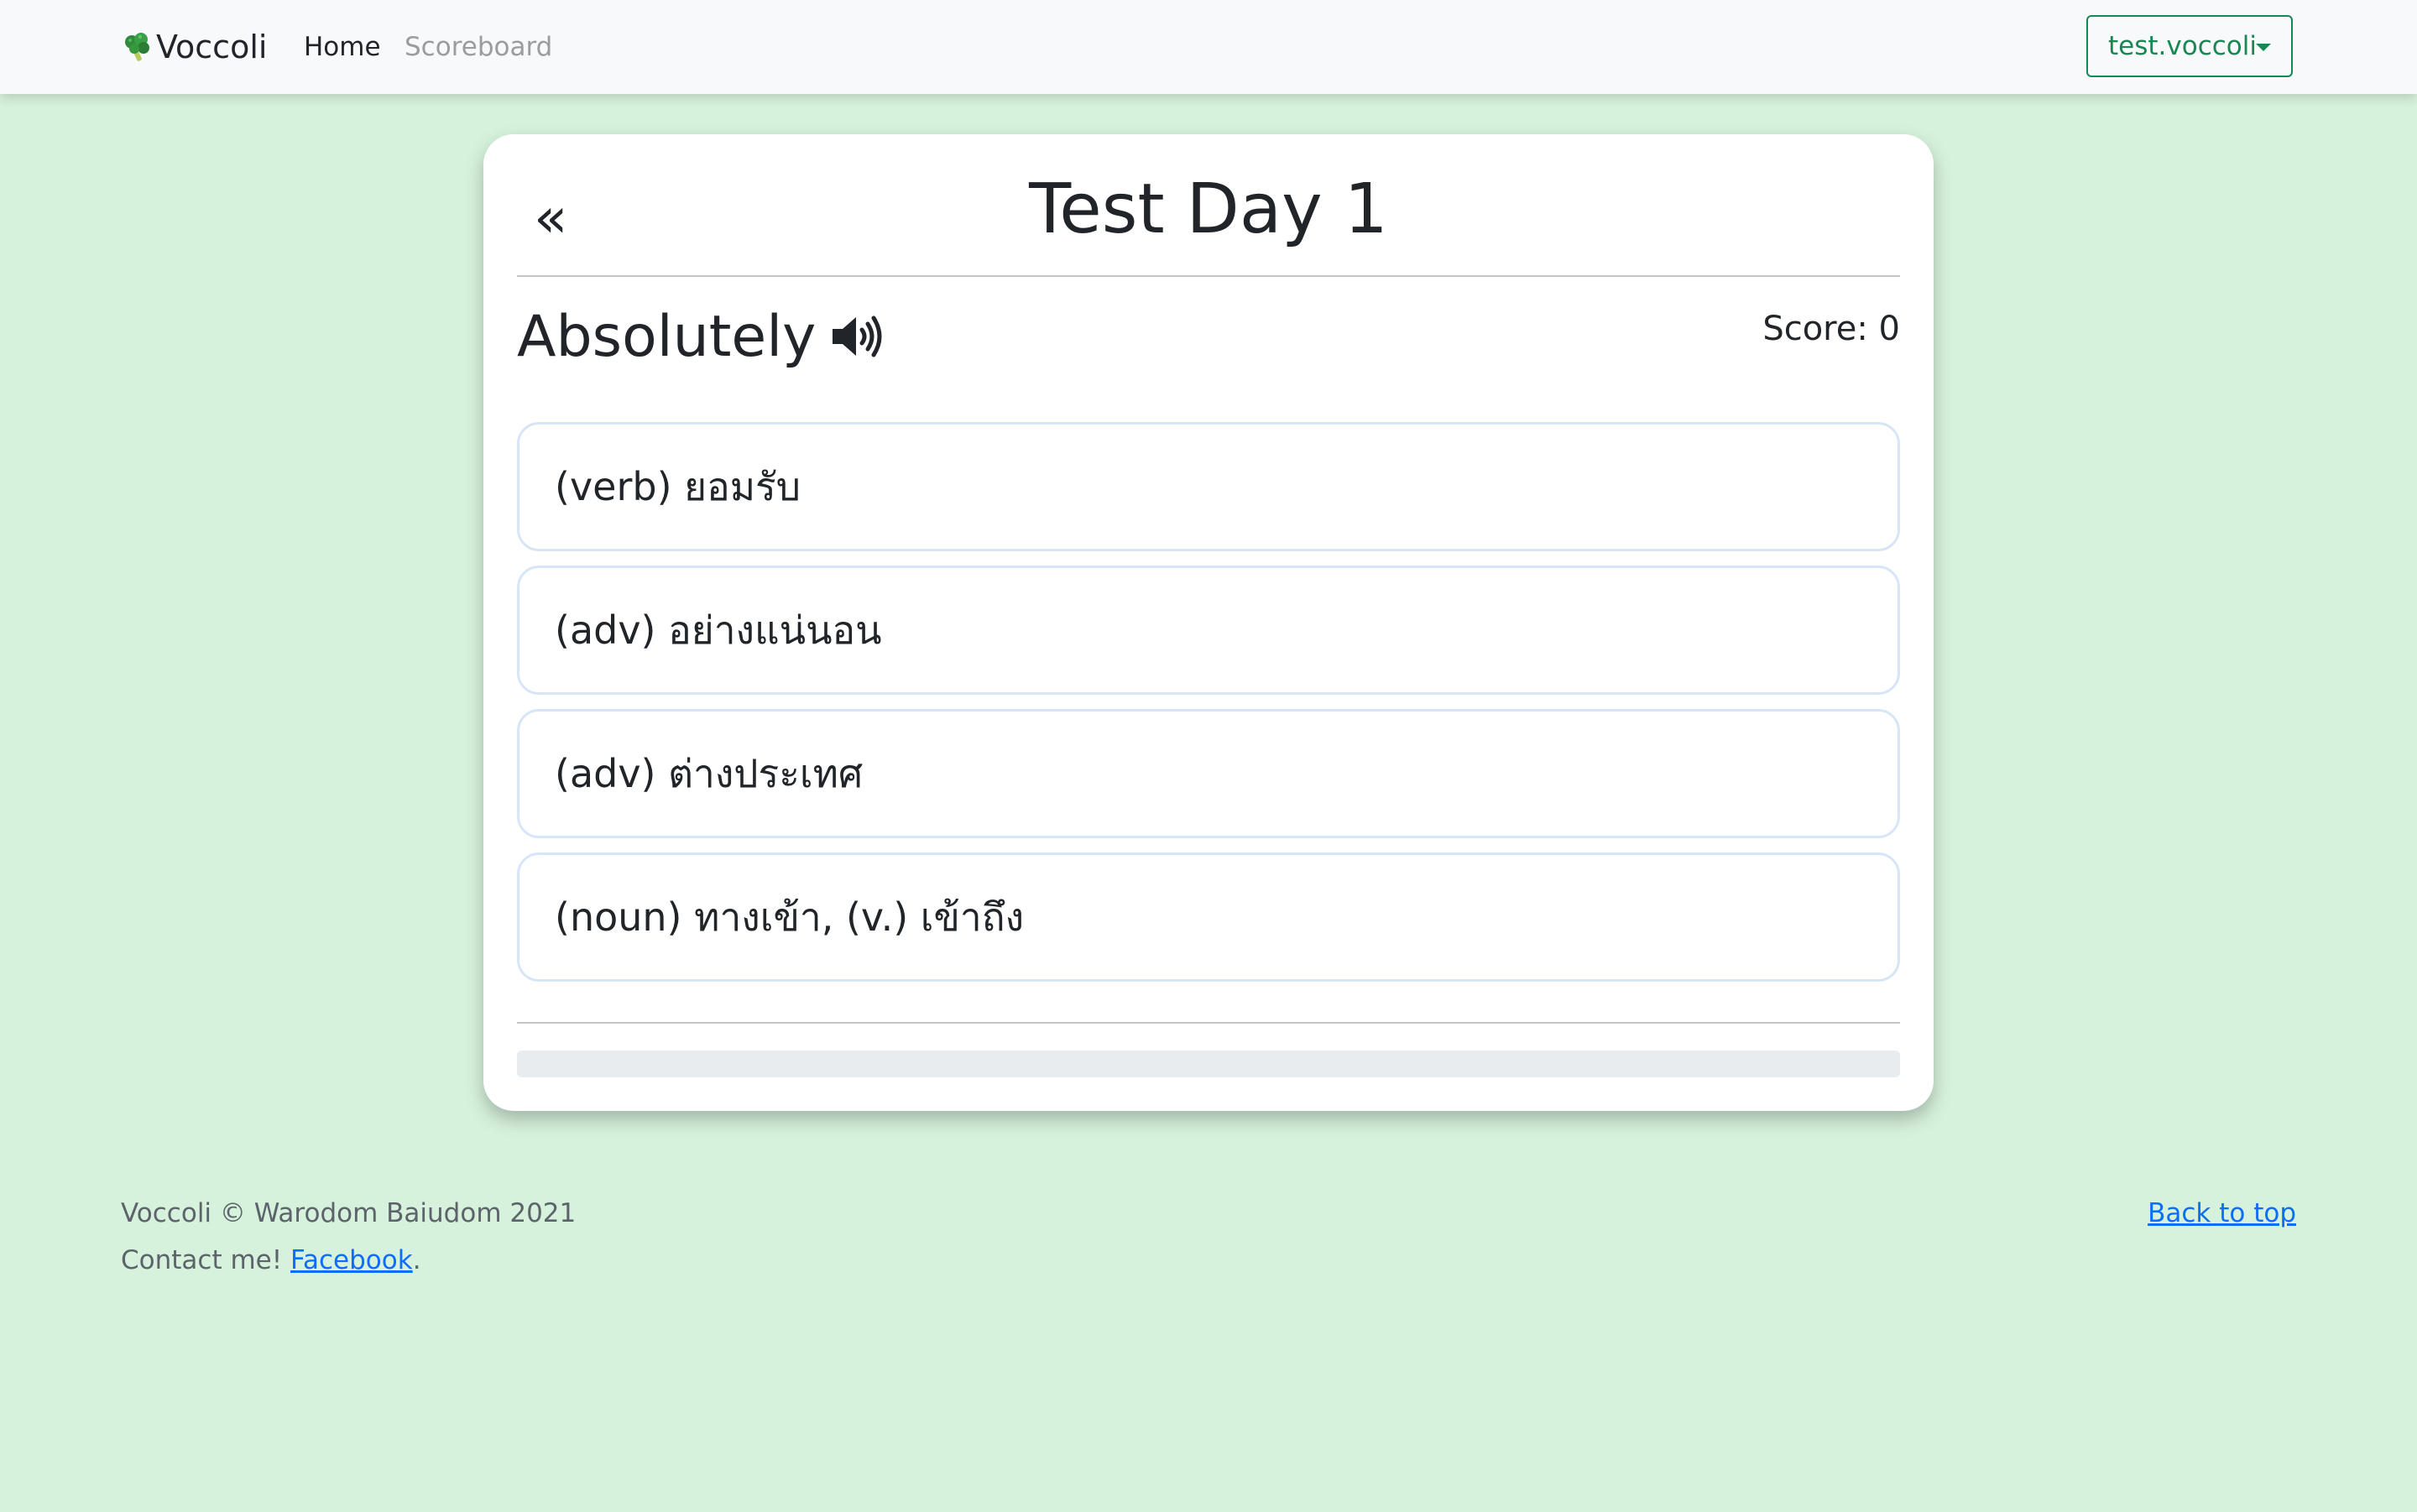 The width and height of the screenshot is (2417, 1512). I want to click on user-menu-label: test.voccoli, so click(2182, 46).